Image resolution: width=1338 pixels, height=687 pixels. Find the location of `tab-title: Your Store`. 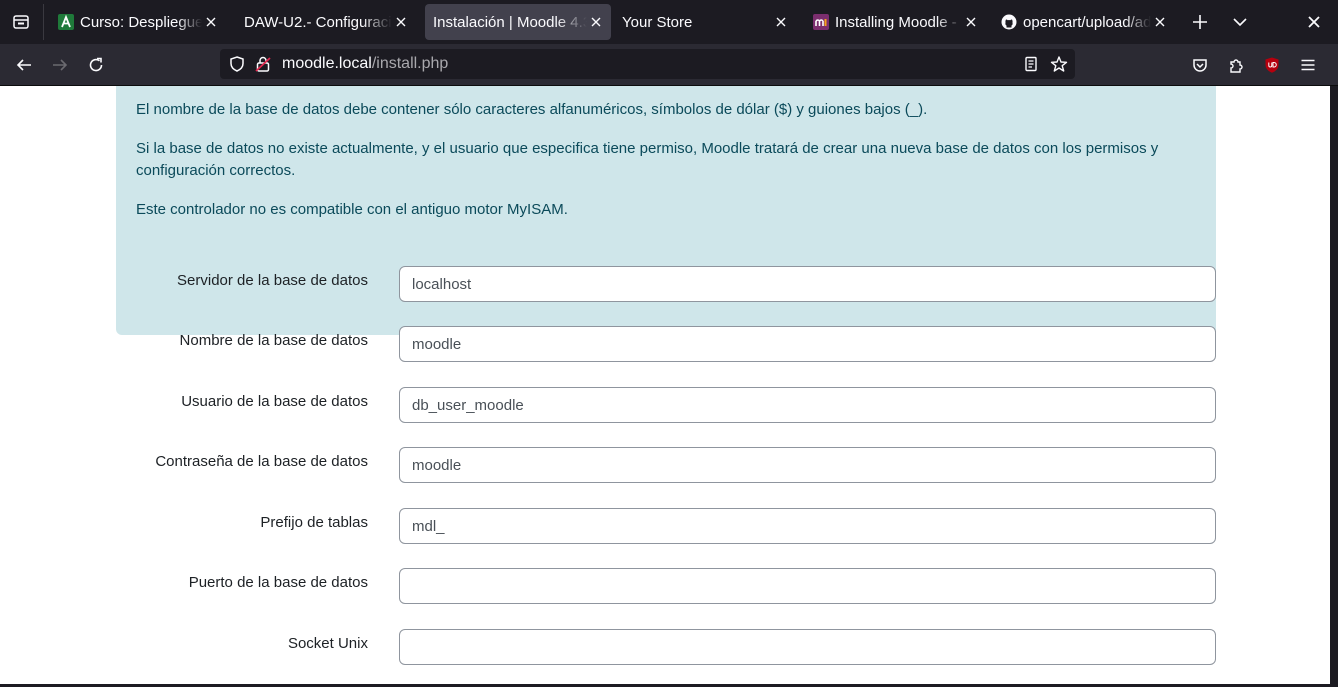

tab-title: Your Store is located at coordinates (657, 22).